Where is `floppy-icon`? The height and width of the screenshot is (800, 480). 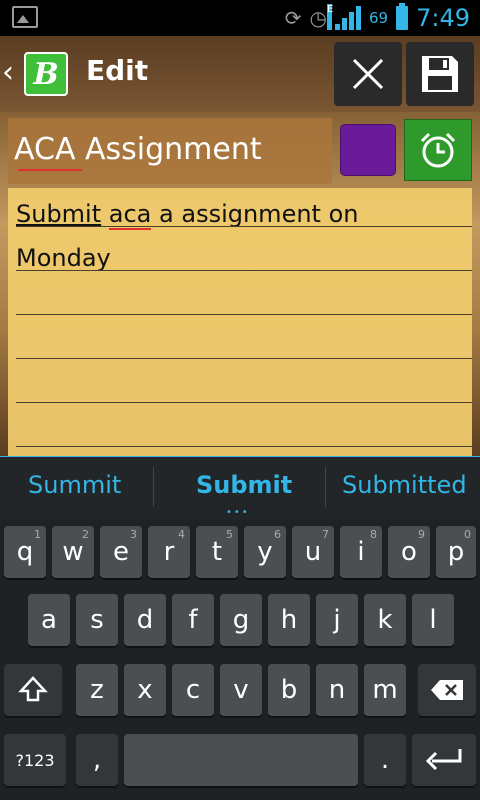
floppy-icon is located at coordinates (440, 74).